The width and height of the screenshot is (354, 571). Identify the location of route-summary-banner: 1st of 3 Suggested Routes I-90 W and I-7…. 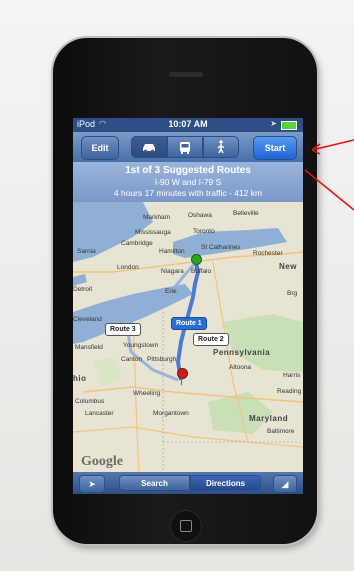
(188, 182).